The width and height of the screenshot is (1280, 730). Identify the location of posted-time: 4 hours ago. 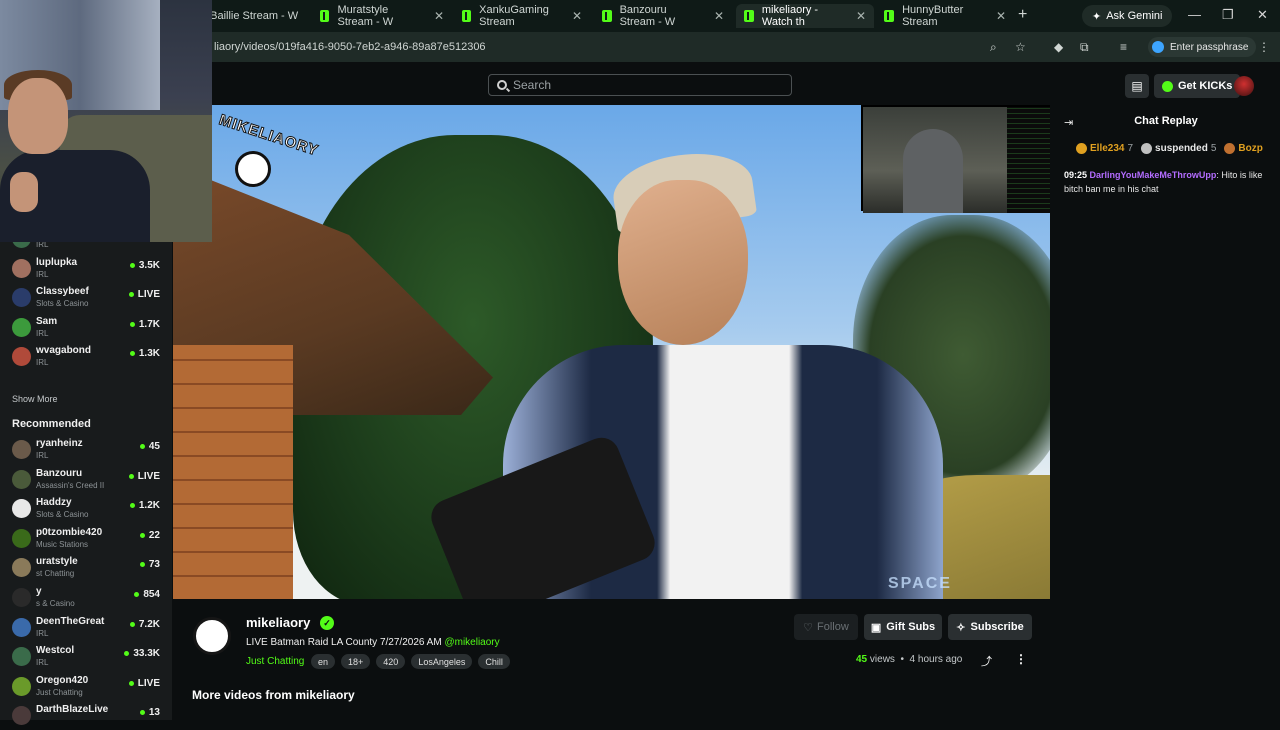
(936, 659).